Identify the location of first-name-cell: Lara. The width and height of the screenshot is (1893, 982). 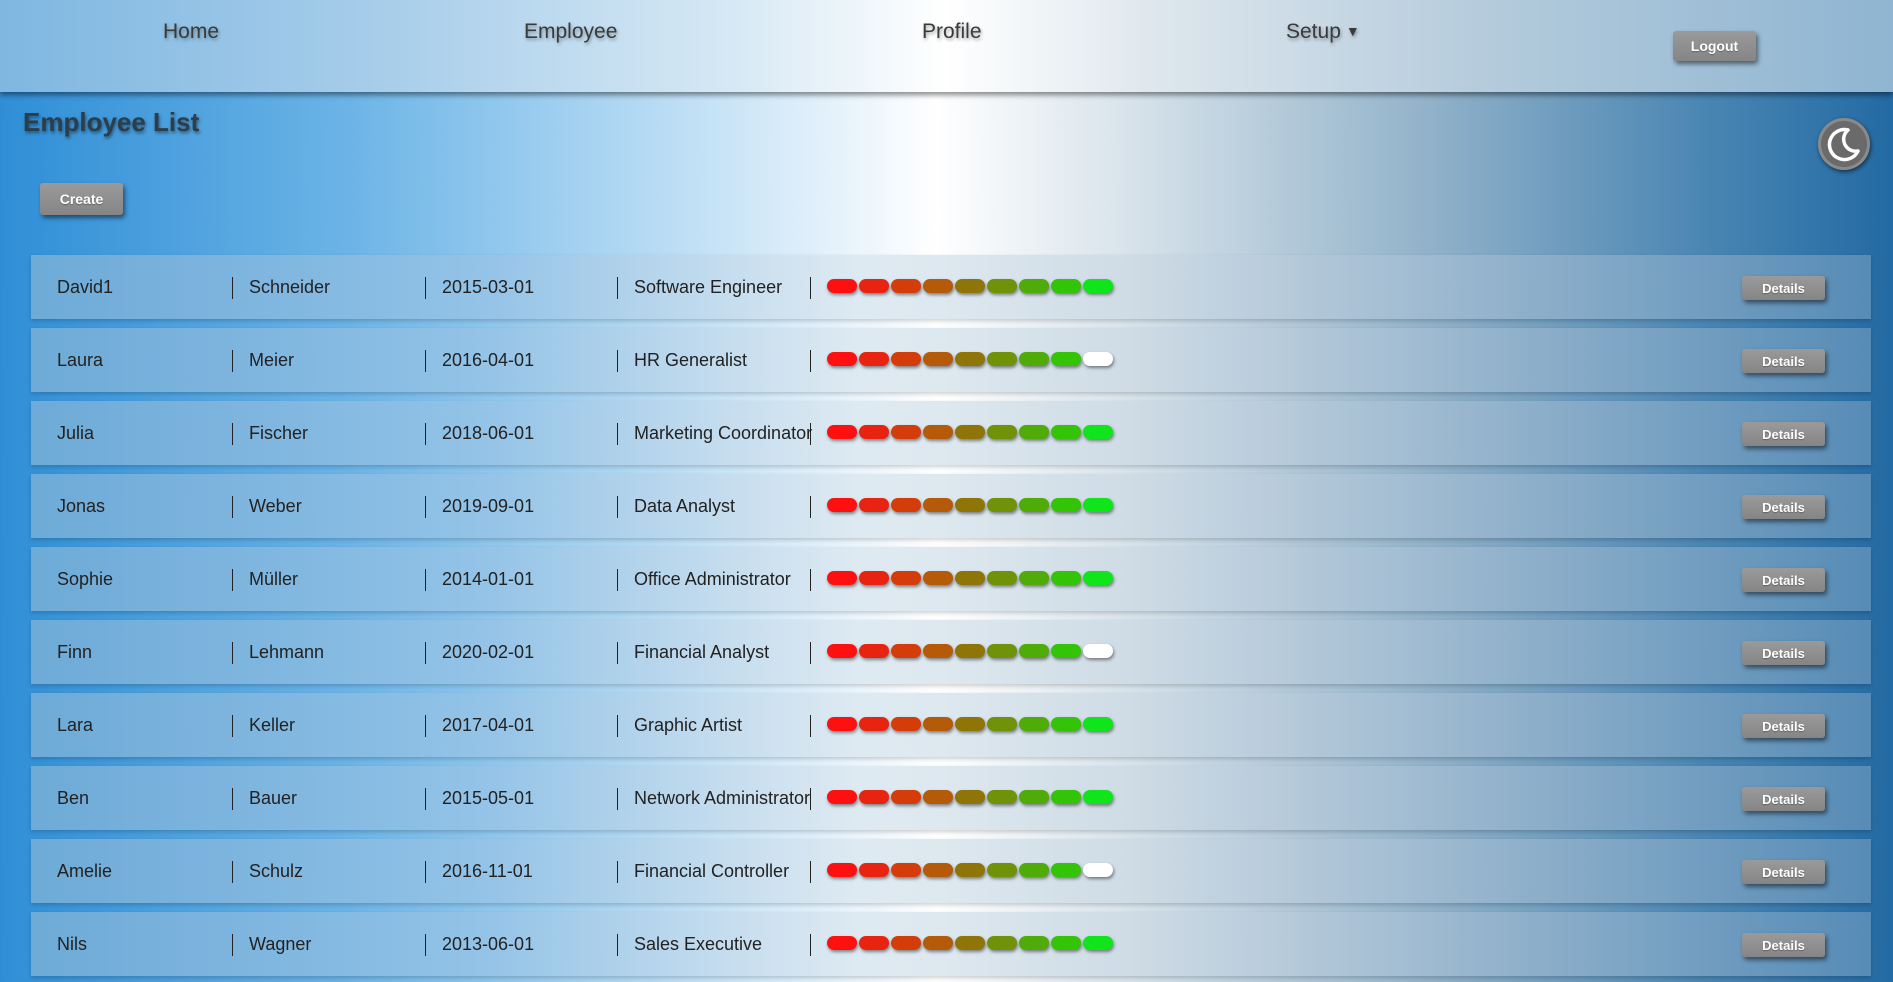
(75, 725).